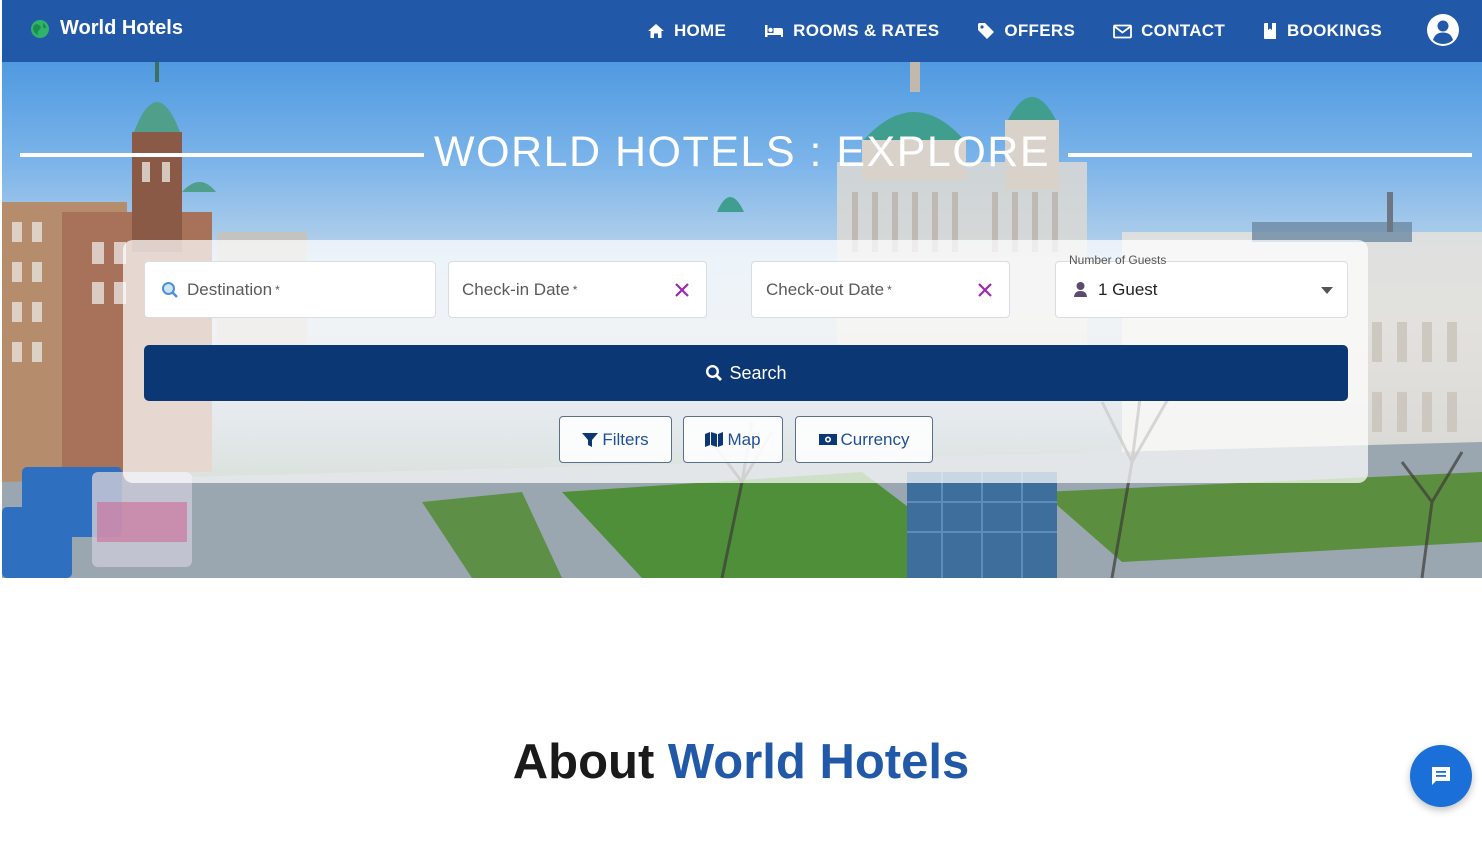  I want to click on filters-button: Filters, so click(615, 439).